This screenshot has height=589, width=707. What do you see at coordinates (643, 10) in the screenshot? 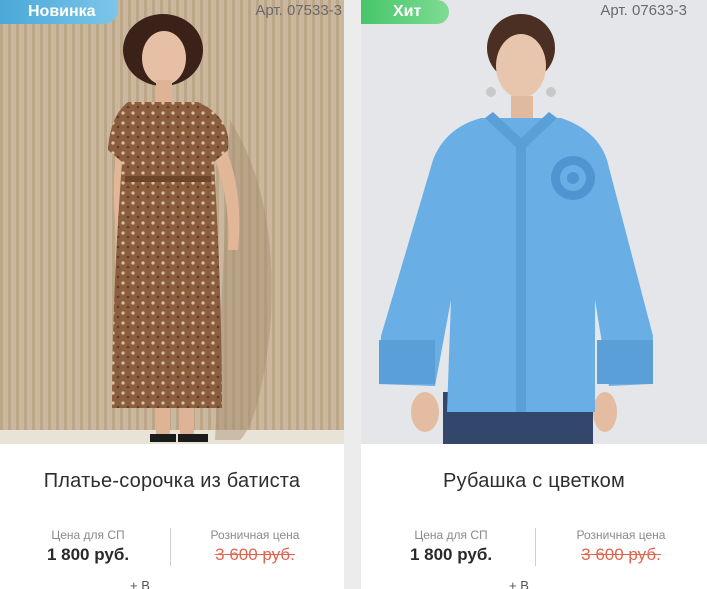
I see `article-number: Арт. 07633-3` at bounding box center [643, 10].